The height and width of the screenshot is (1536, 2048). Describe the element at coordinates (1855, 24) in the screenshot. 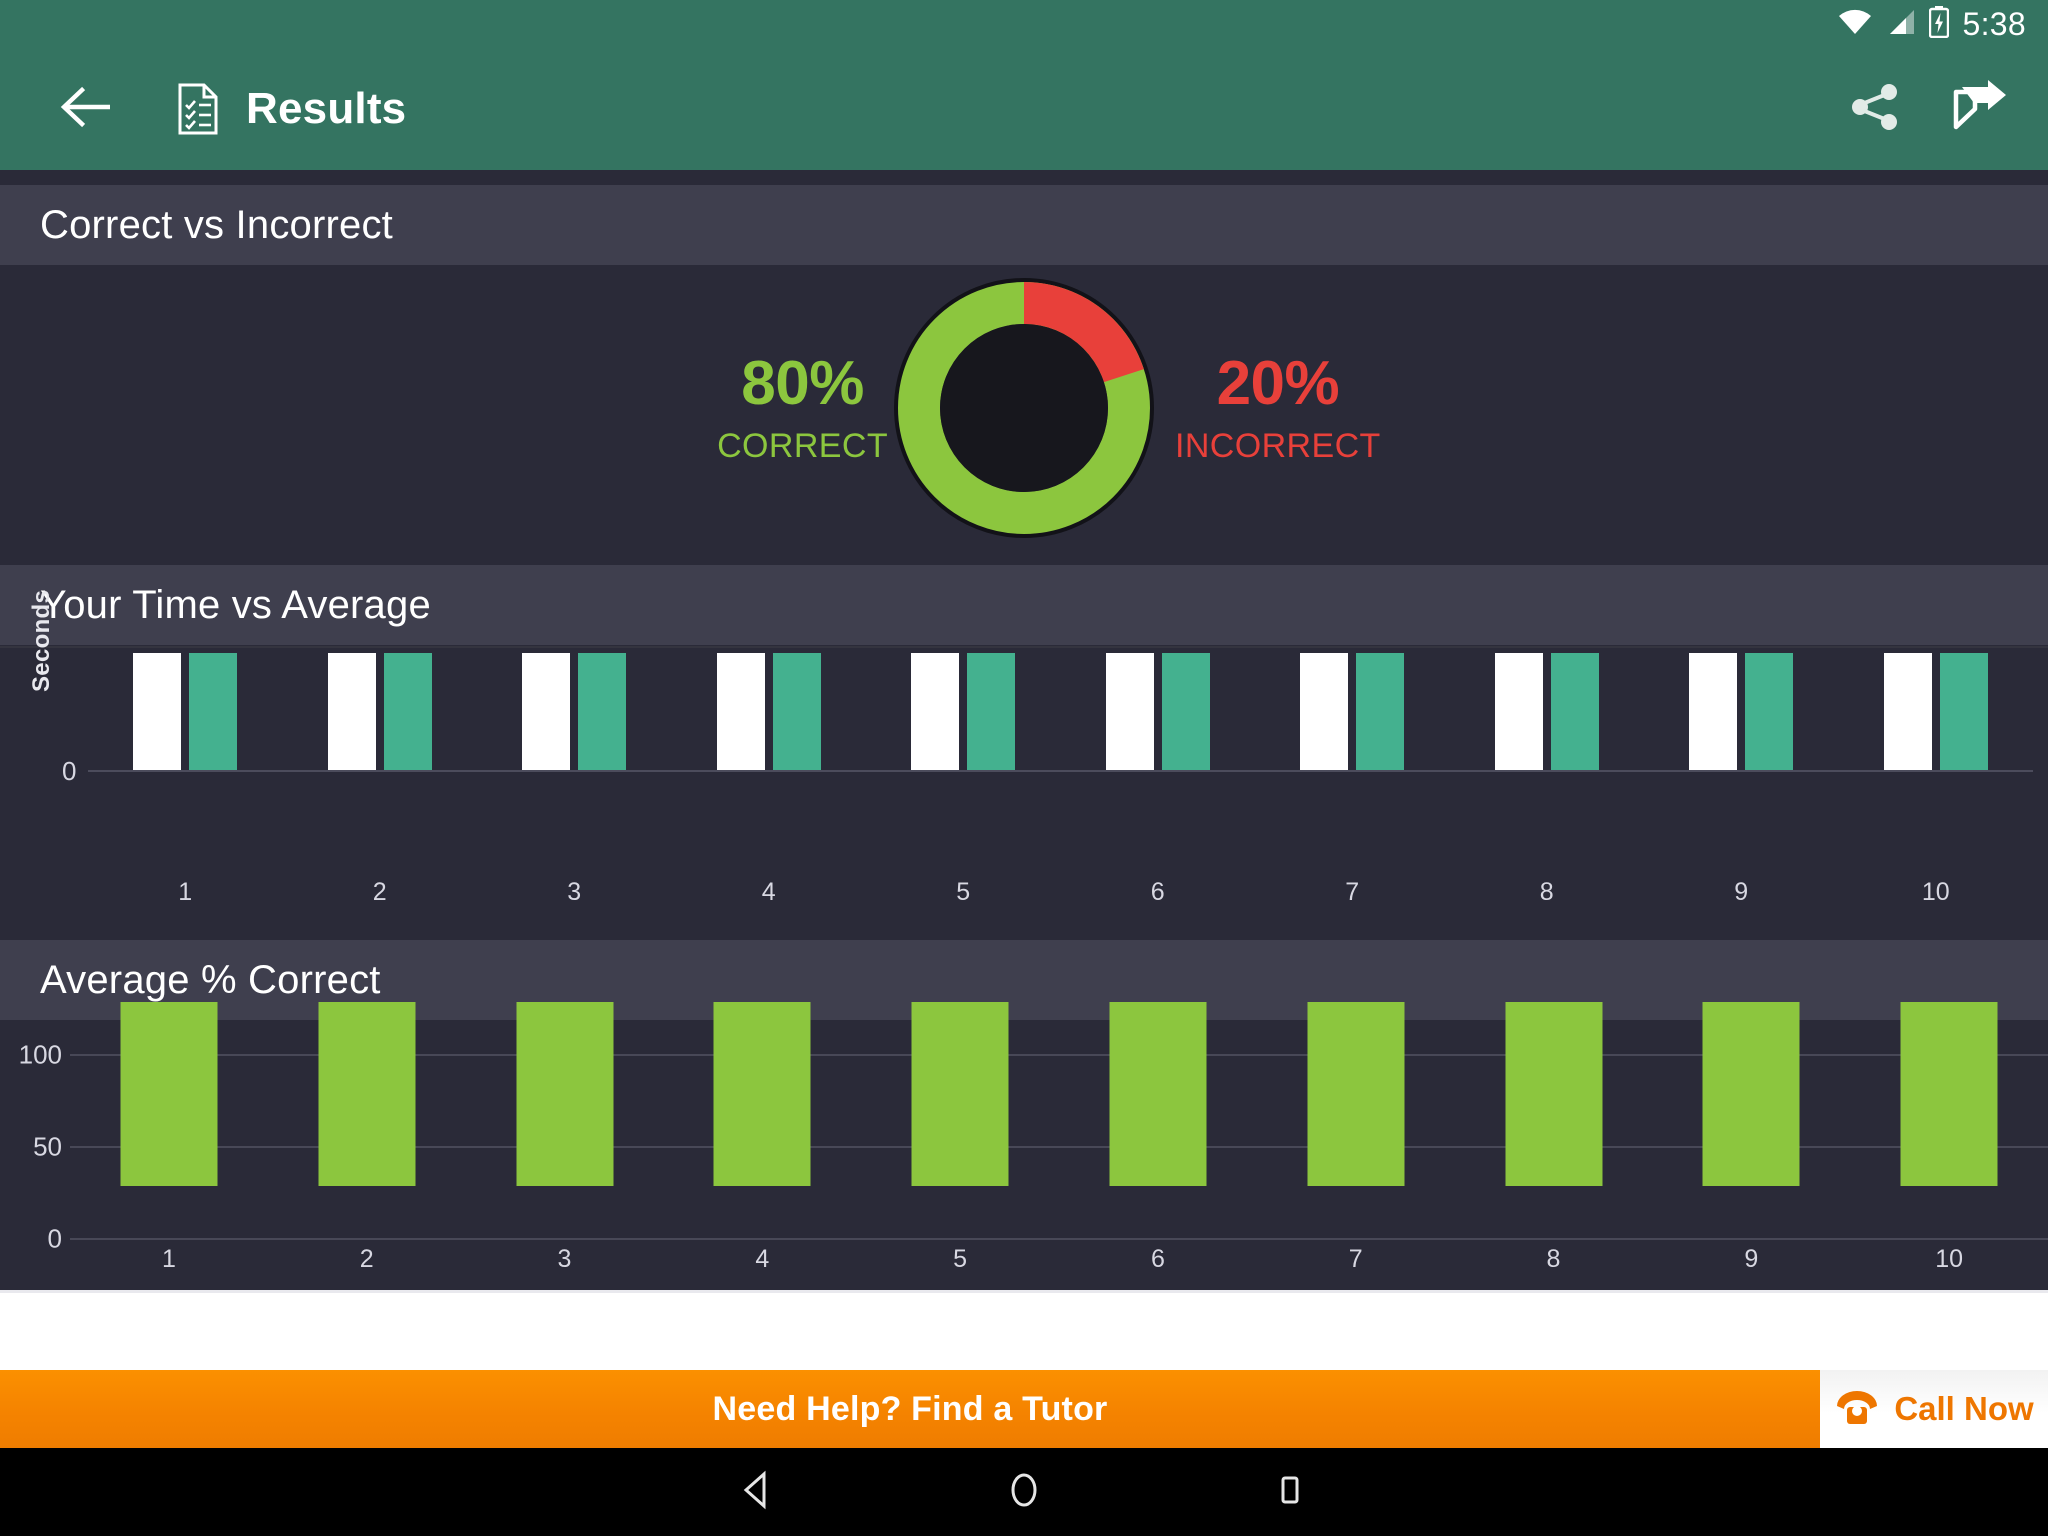

I see `wifi-icon` at that location.